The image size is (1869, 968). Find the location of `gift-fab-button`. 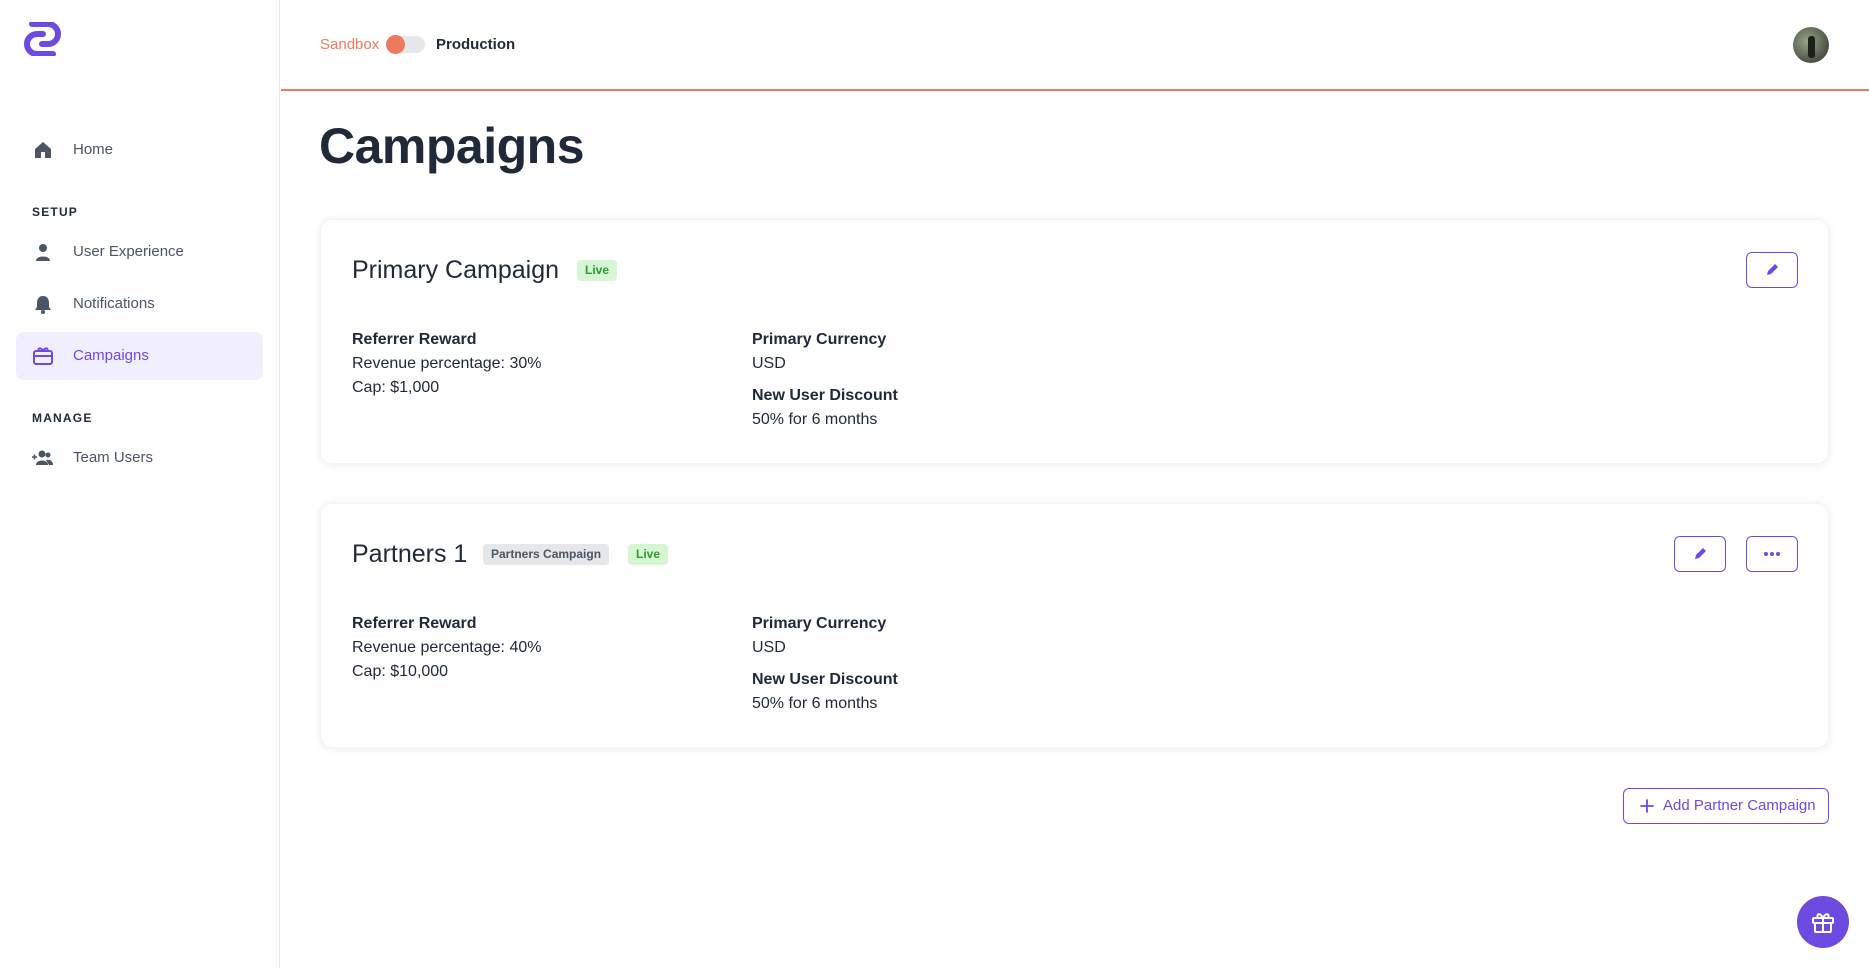

gift-fab-button is located at coordinates (1823, 922).